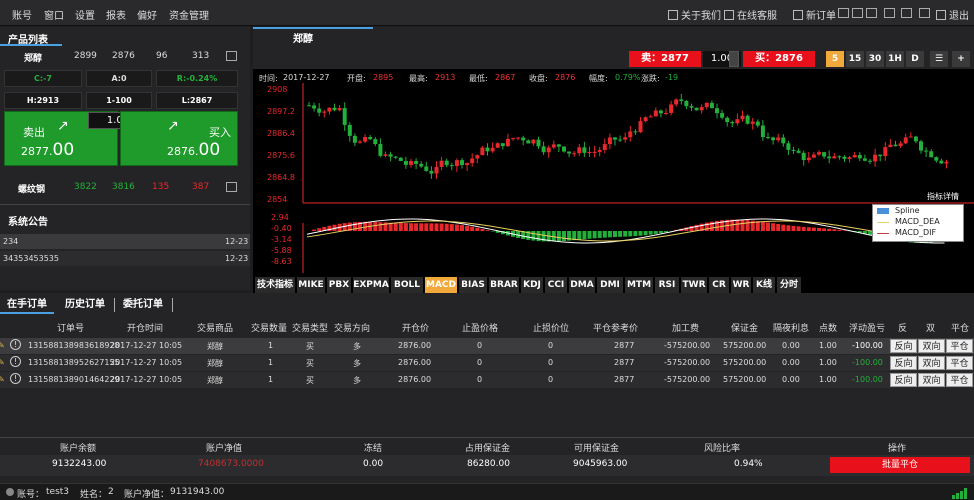 This screenshot has height=500, width=974. Describe the element at coordinates (764, 285) in the screenshot. I see `indicator-tab-kline: K线` at that location.